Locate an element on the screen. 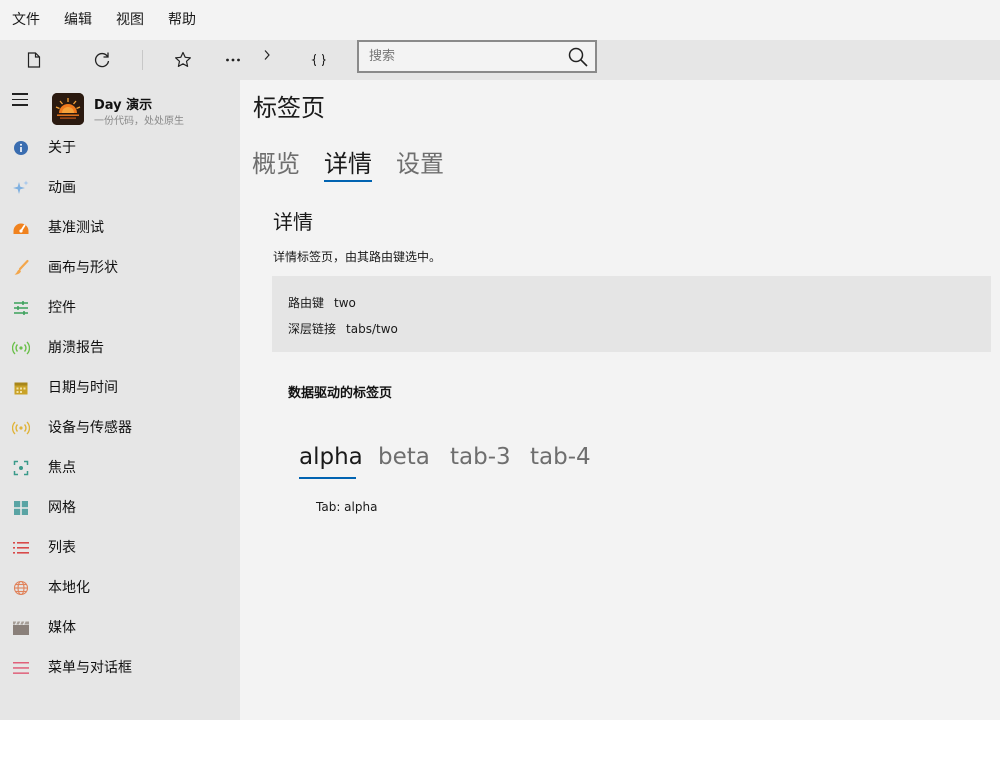 The height and width of the screenshot is (776, 1000). favorite-button is located at coordinates (183, 60).